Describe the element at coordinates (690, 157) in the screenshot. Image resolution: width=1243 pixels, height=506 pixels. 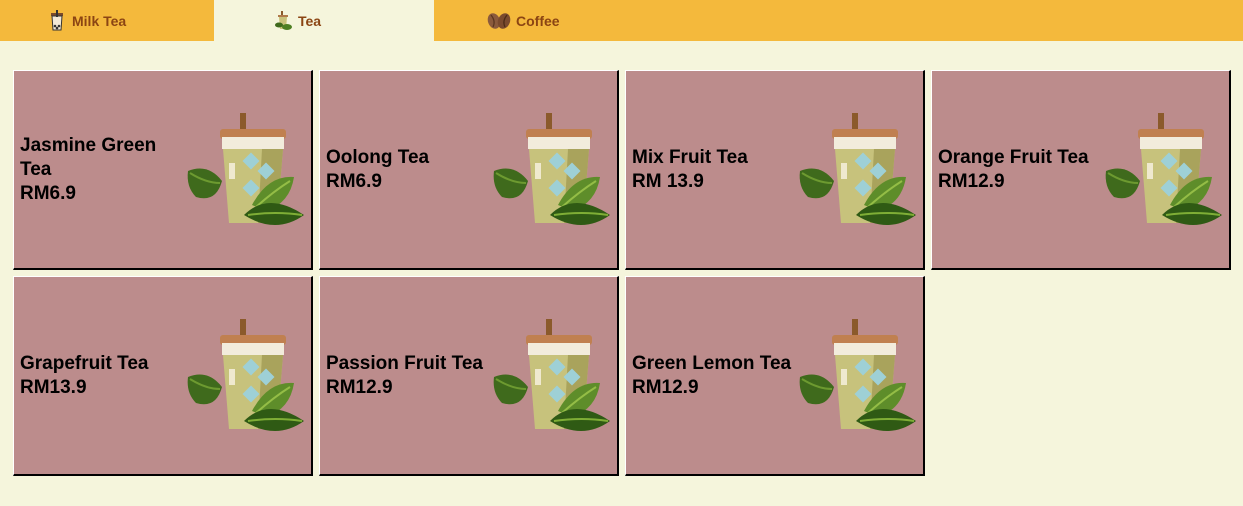
I see `menu-item-name: Mix Fruit Tea` at that location.